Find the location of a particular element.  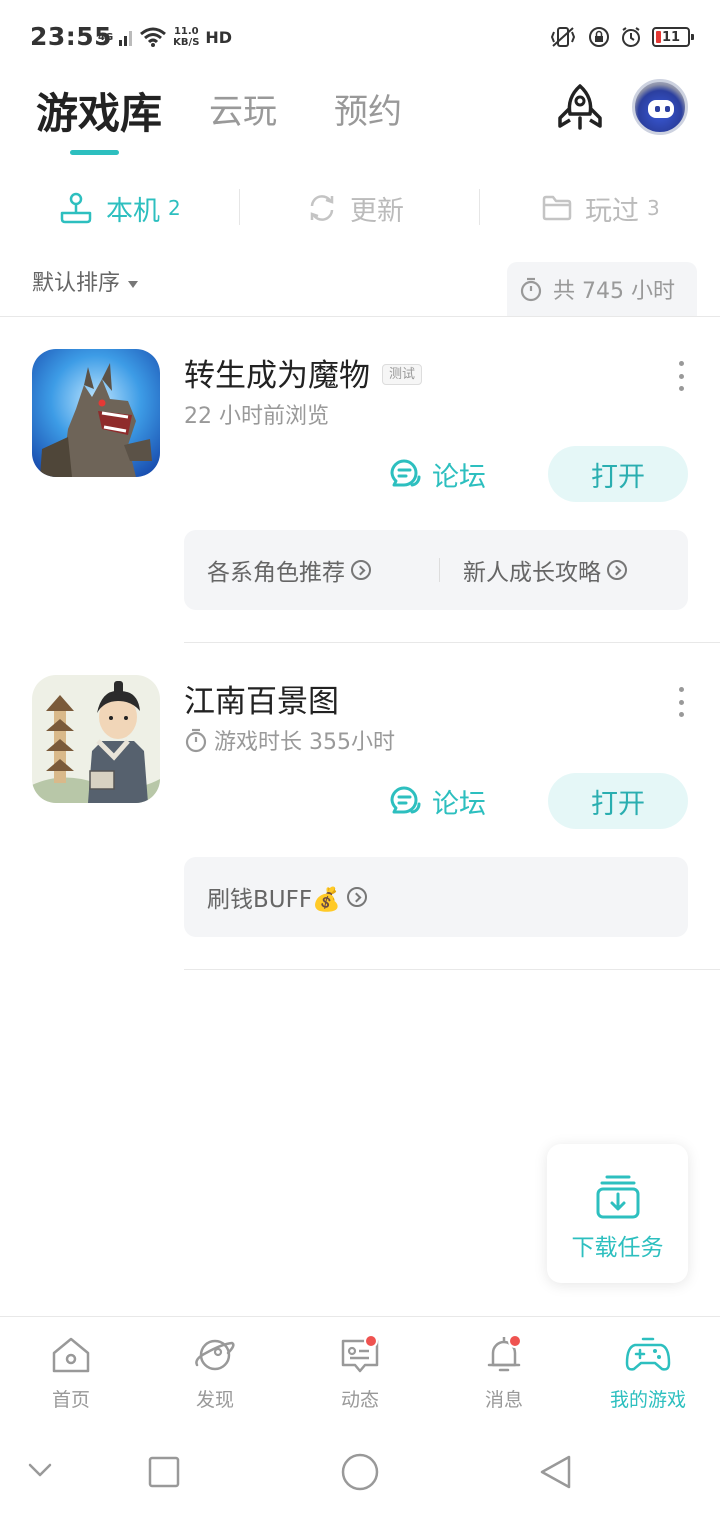

vibrate-icon is located at coordinates (563, 37).